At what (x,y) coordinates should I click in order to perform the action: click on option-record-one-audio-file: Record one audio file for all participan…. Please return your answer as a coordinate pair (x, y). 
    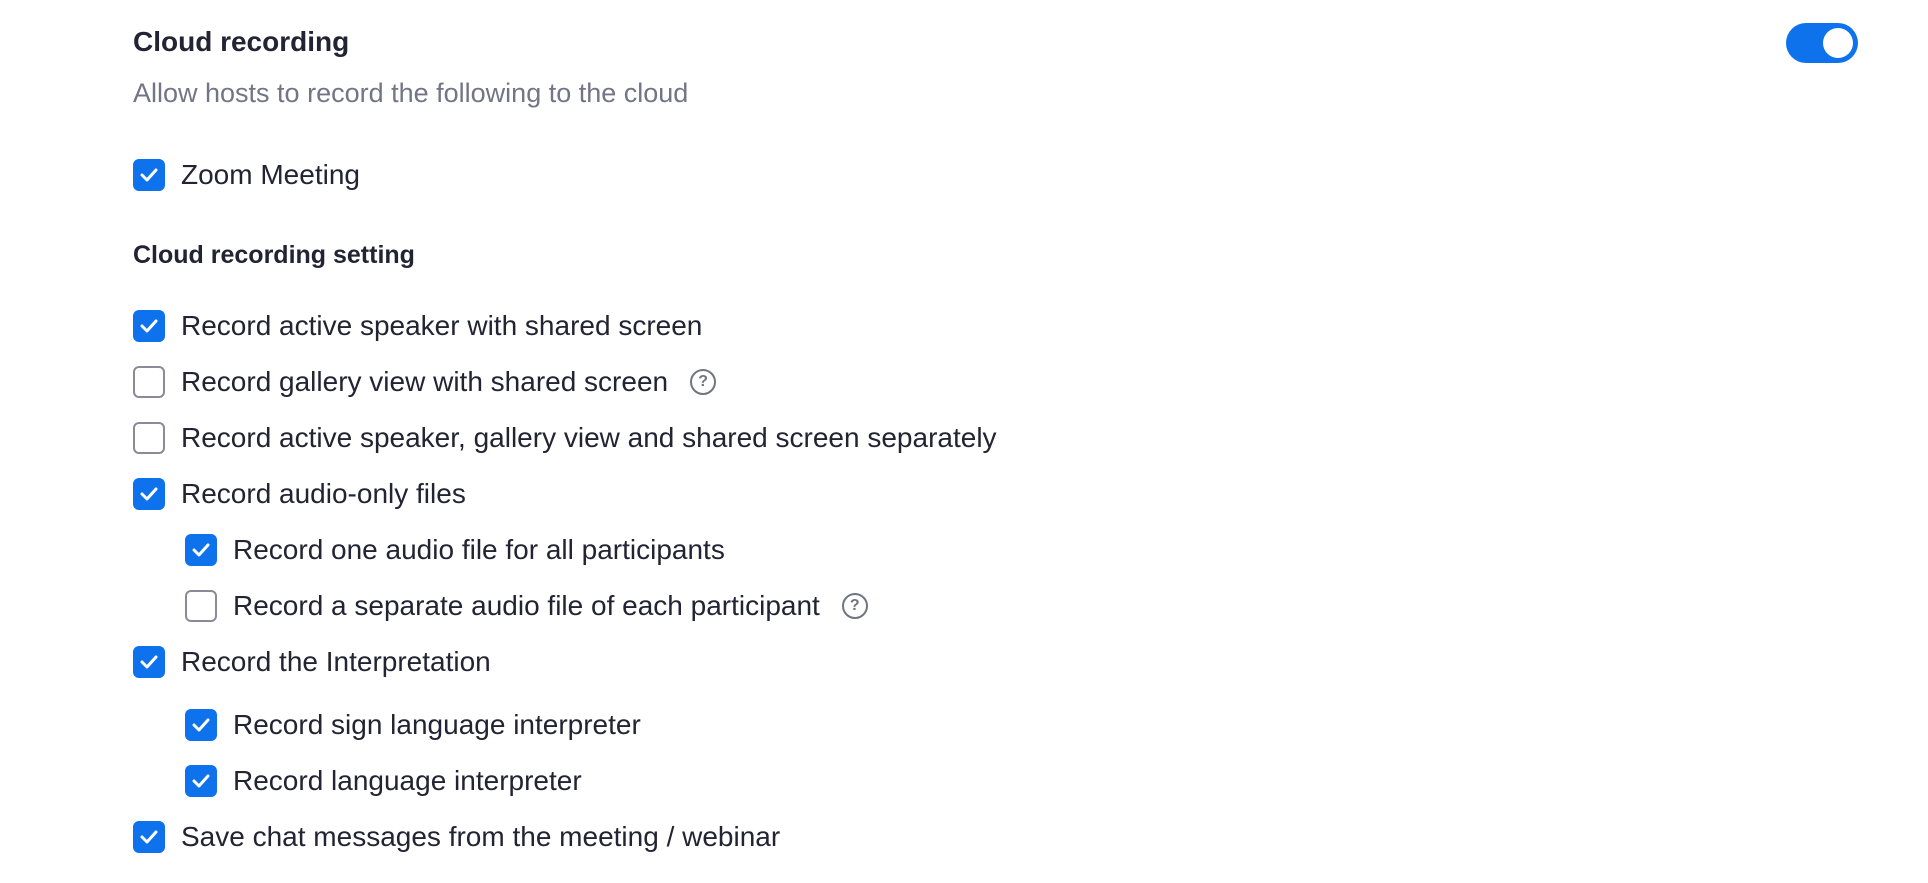
    Looking at the image, I should click on (455, 550).